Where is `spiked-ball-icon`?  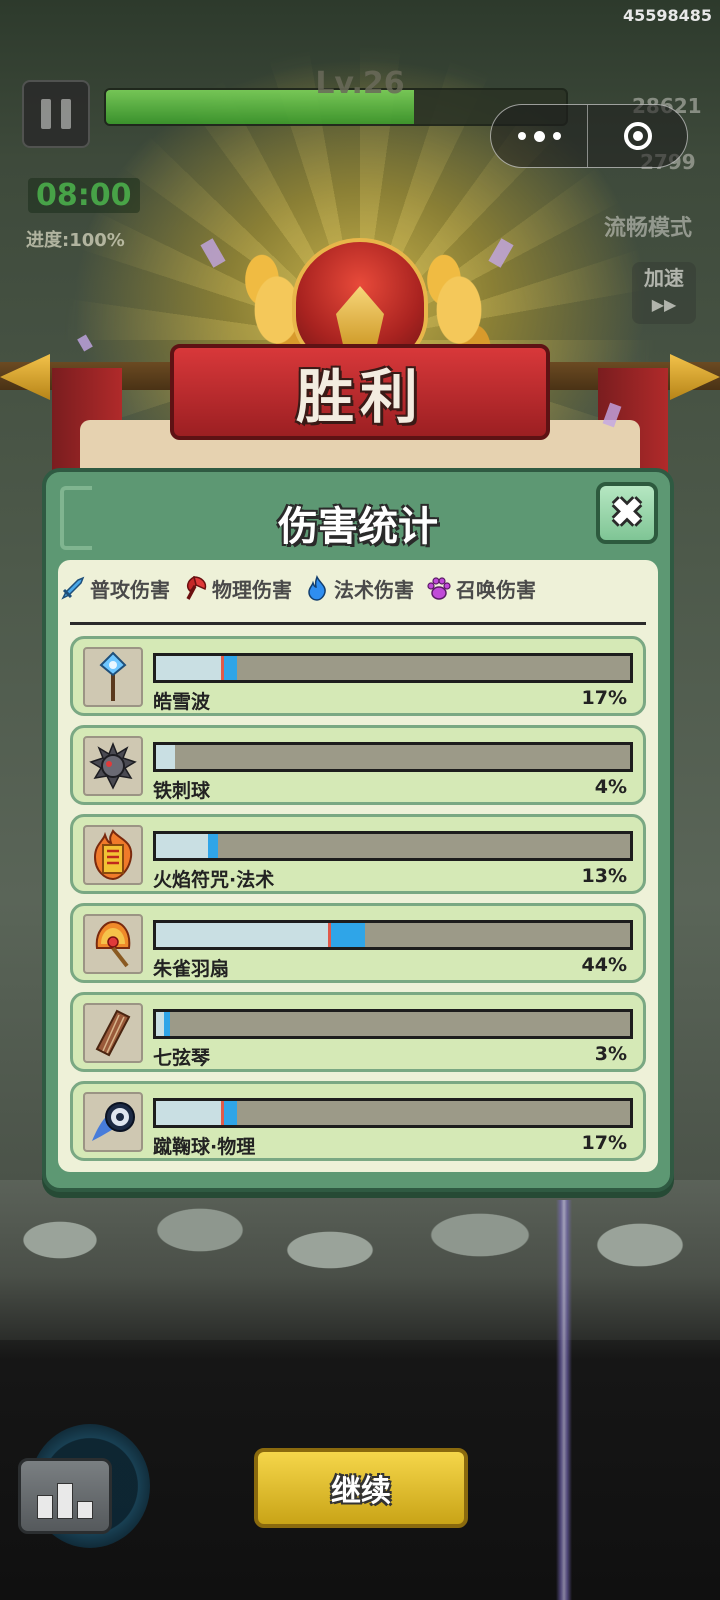
spiked-ball-icon is located at coordinates (113, 766).